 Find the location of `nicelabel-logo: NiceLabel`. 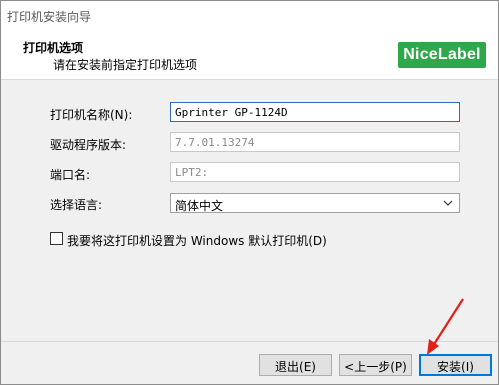

nicelabel-logo: NiceLabel is located at coordinates (442, 55).